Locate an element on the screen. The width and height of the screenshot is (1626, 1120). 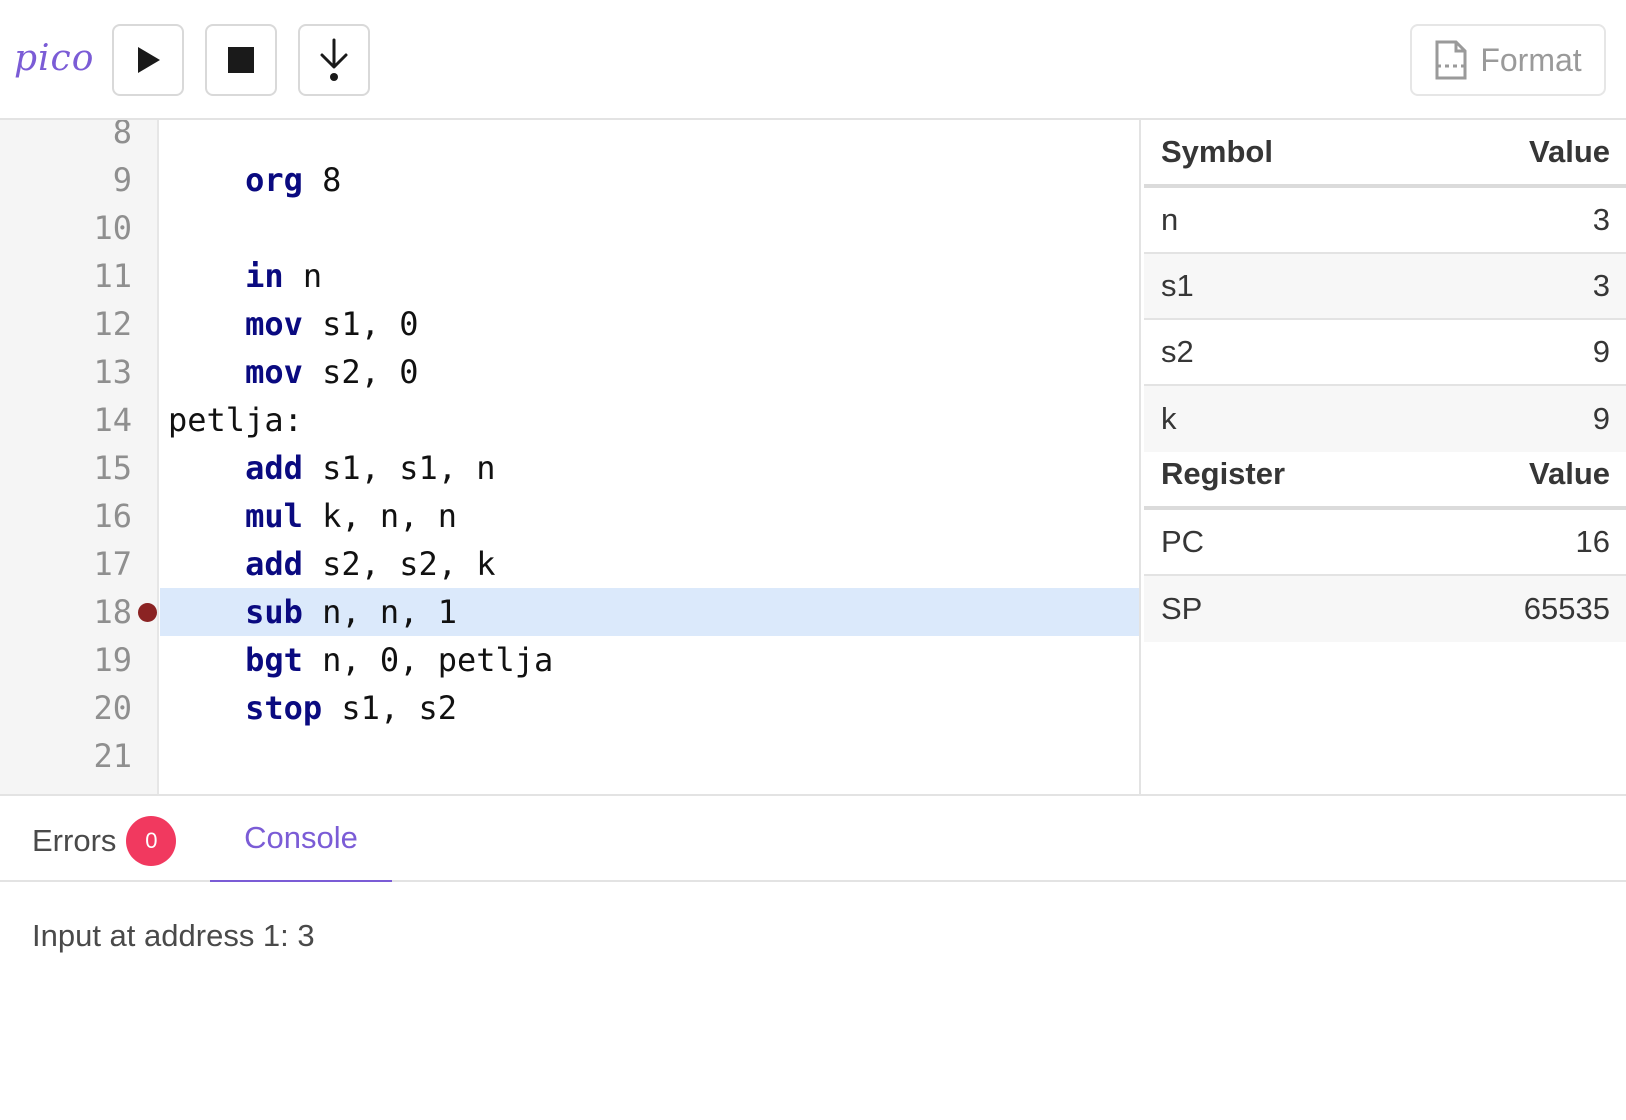
format-document-icon is located at coordinates (1451, 60).